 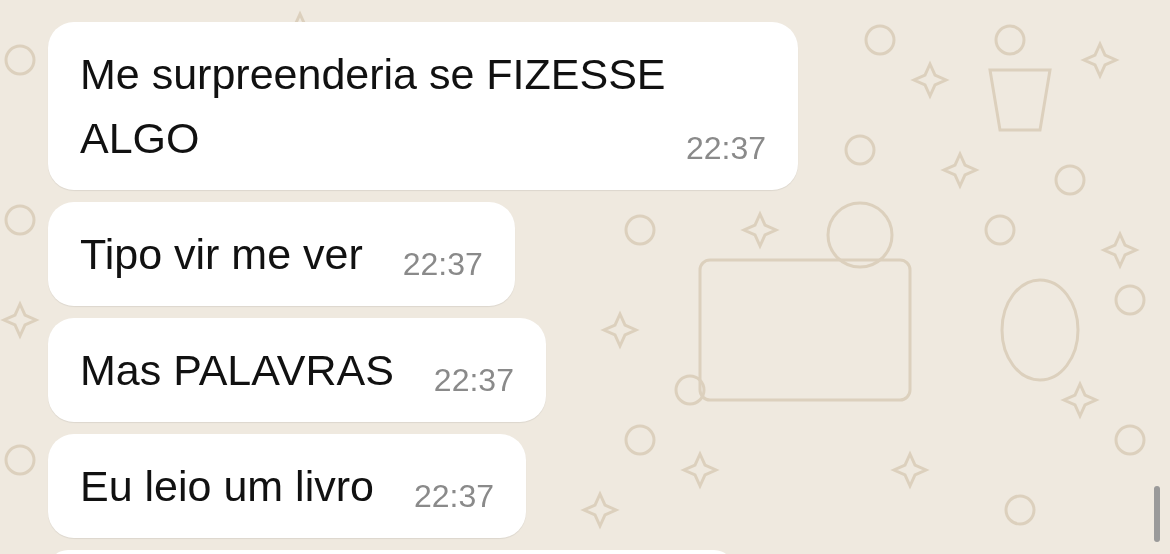 What do you see at coordinates (237, 370) in the screenshot?
I see `message-text: Mas PALAVRAS` at bounding box center [237, 370].